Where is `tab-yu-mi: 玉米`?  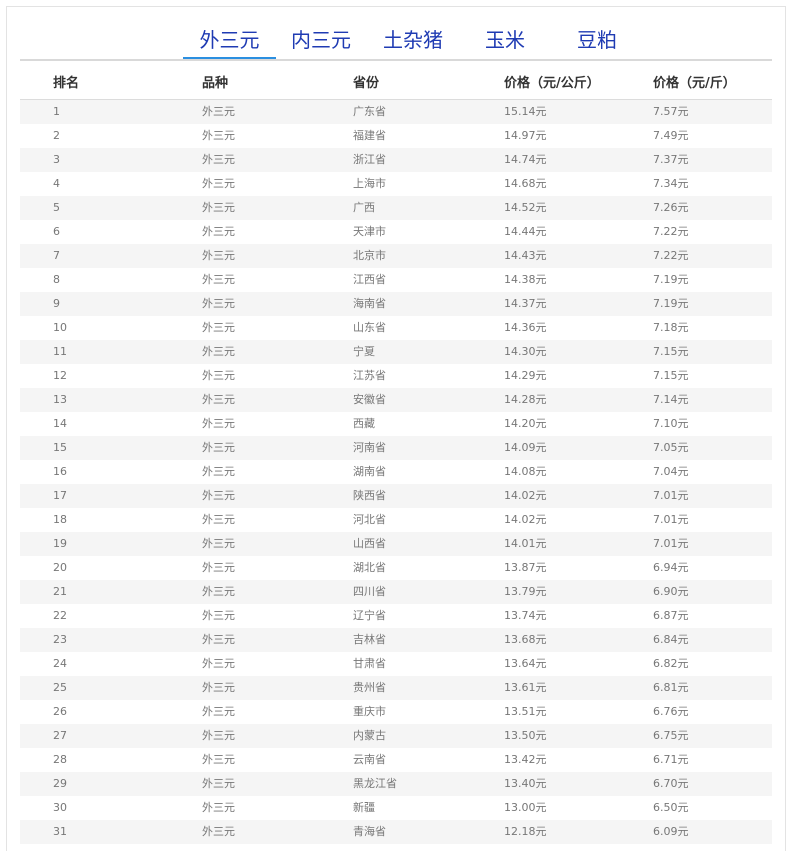 tab-yu-mi: 玉米 is located at coordinates (505, 42).